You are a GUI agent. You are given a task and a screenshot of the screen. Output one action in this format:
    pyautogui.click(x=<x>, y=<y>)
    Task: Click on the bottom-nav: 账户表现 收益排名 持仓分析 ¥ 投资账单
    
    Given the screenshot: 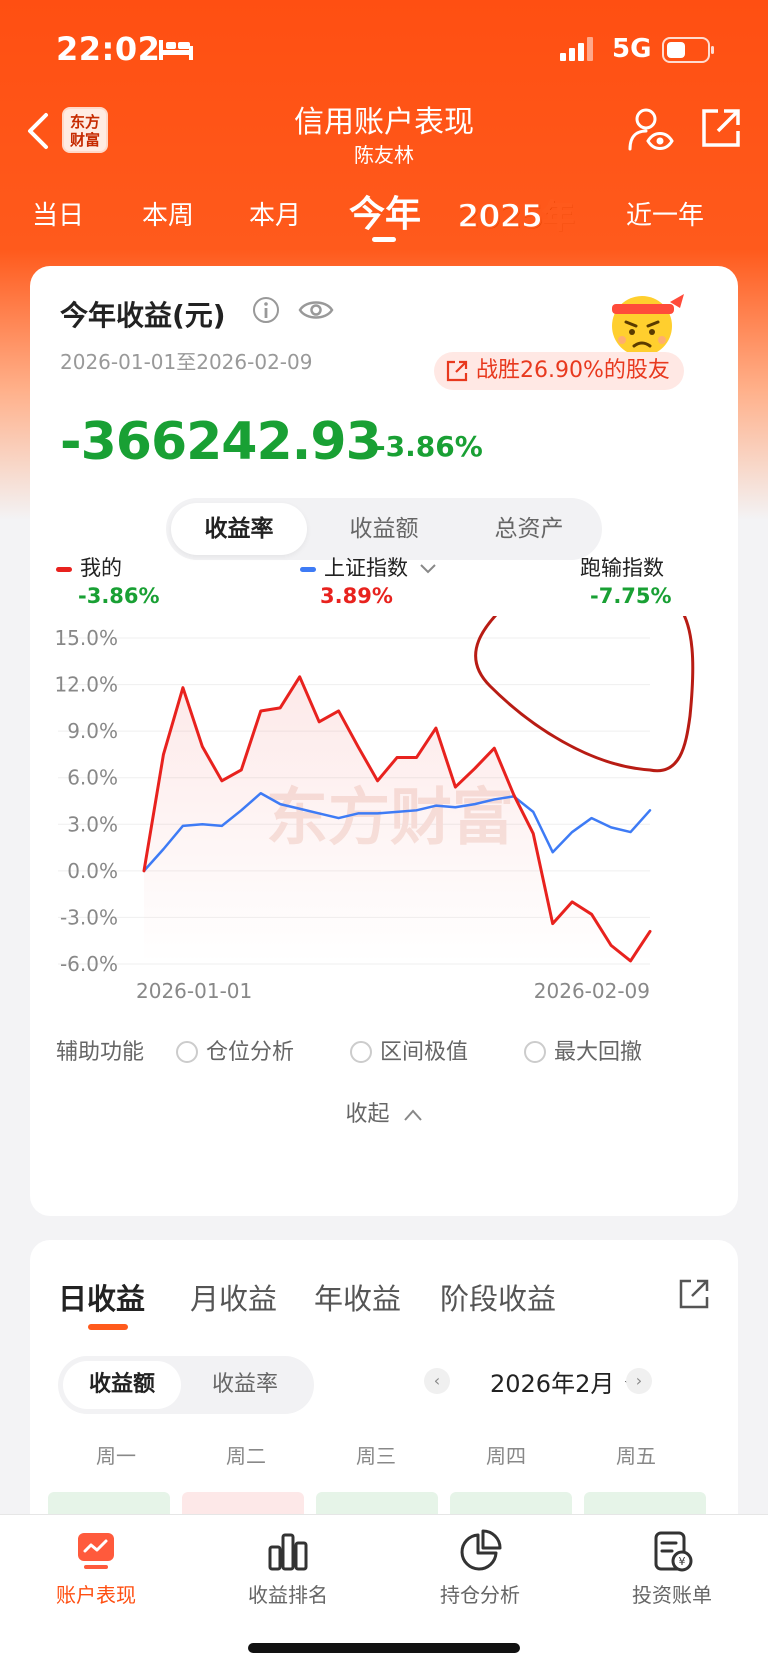 What is the action you would take?
    pyautogui.click(x=384, y=1588)
    